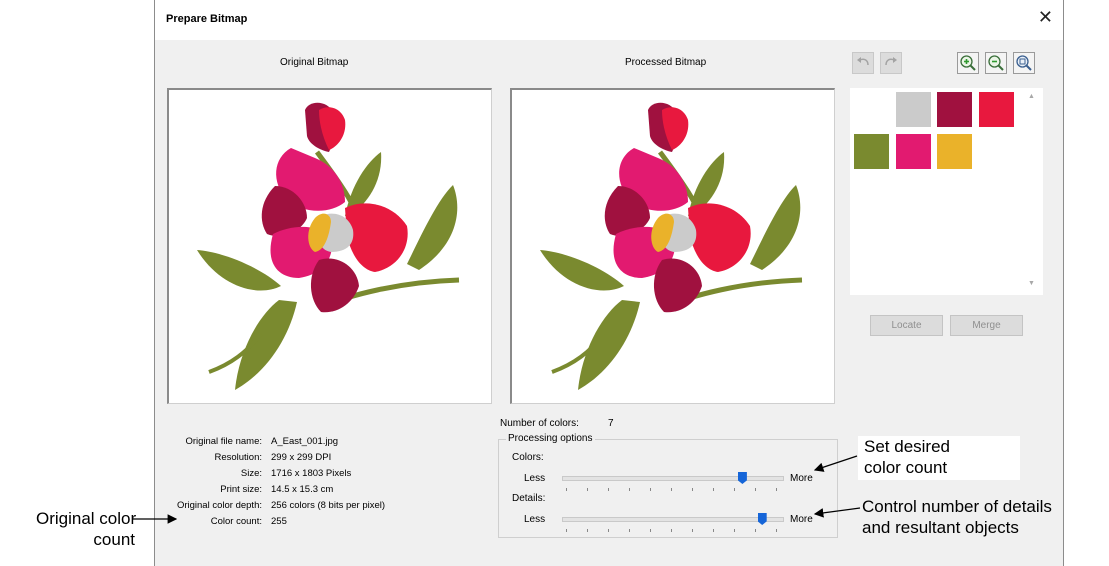  Describe the element at coordinates (837, 512) in the screenshot. I see `details-arrow` at that location.